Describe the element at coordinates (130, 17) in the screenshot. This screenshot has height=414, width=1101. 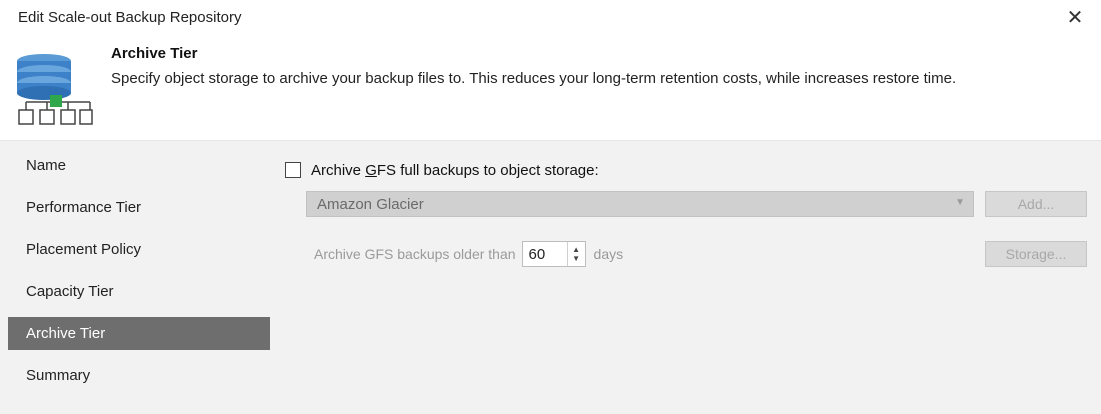
I see `window-title: Edit Scale-out Backup Repository` at that location.